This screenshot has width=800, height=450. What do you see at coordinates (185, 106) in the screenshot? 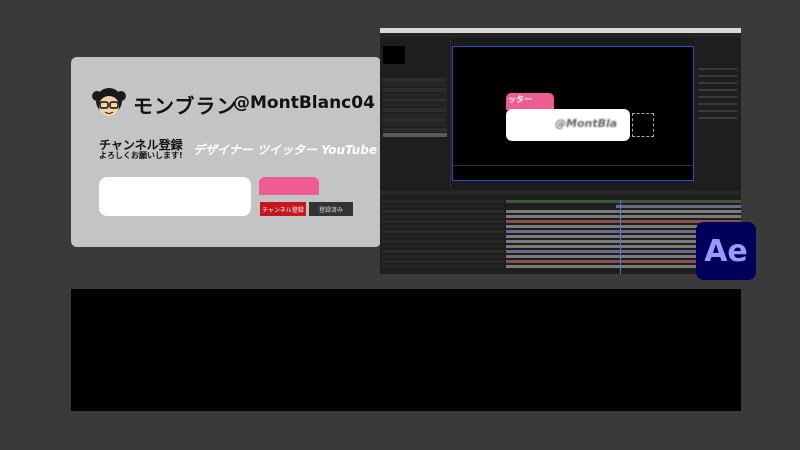
I see `brand-name: モンブラン` at bounding box center [185, 106].